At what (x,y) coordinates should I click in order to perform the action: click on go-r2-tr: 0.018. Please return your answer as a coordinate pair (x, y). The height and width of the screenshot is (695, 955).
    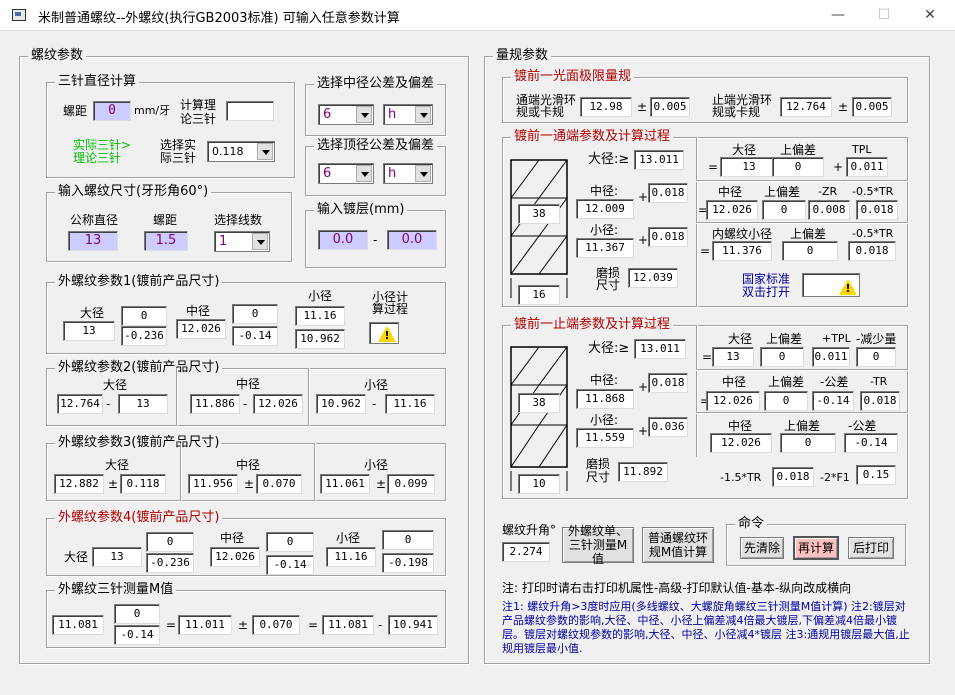
    Looking at the image, I should click on (877, 210).